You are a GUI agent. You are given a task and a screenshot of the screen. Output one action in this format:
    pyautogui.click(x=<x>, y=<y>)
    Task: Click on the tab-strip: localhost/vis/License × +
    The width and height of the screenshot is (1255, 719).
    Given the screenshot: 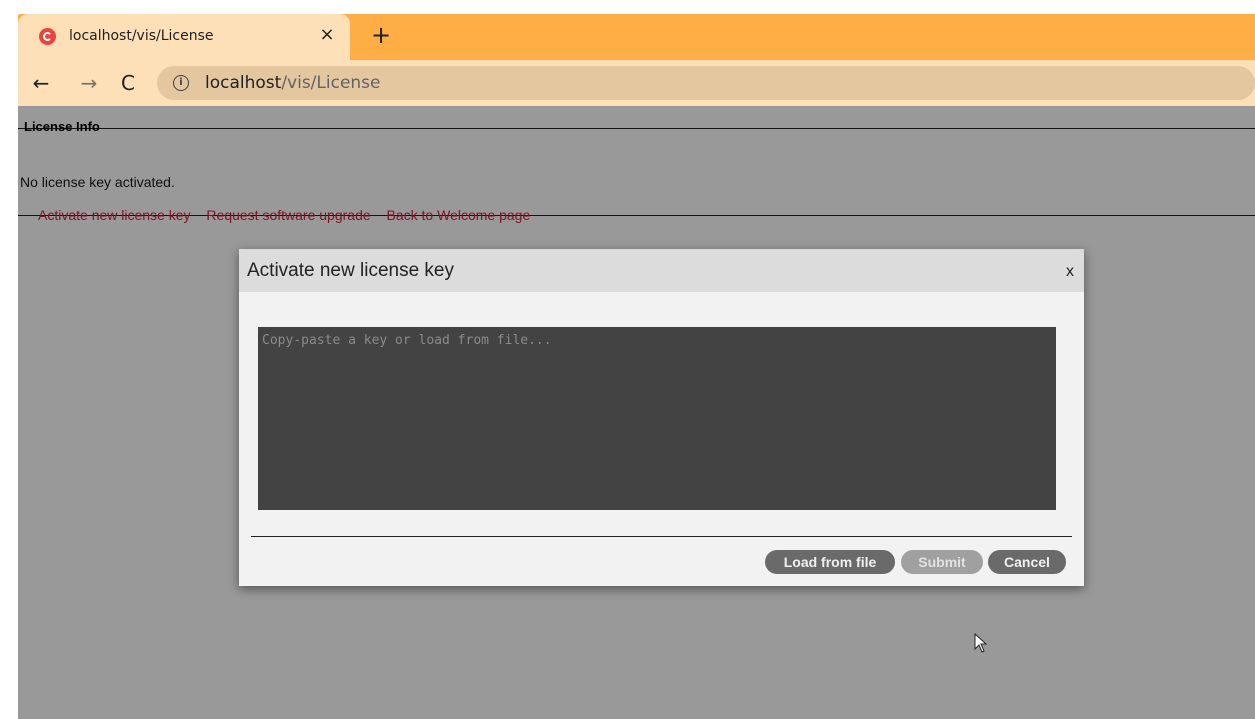 What is the action you would take?
    pyautogui.click(x=636, y=37)
    